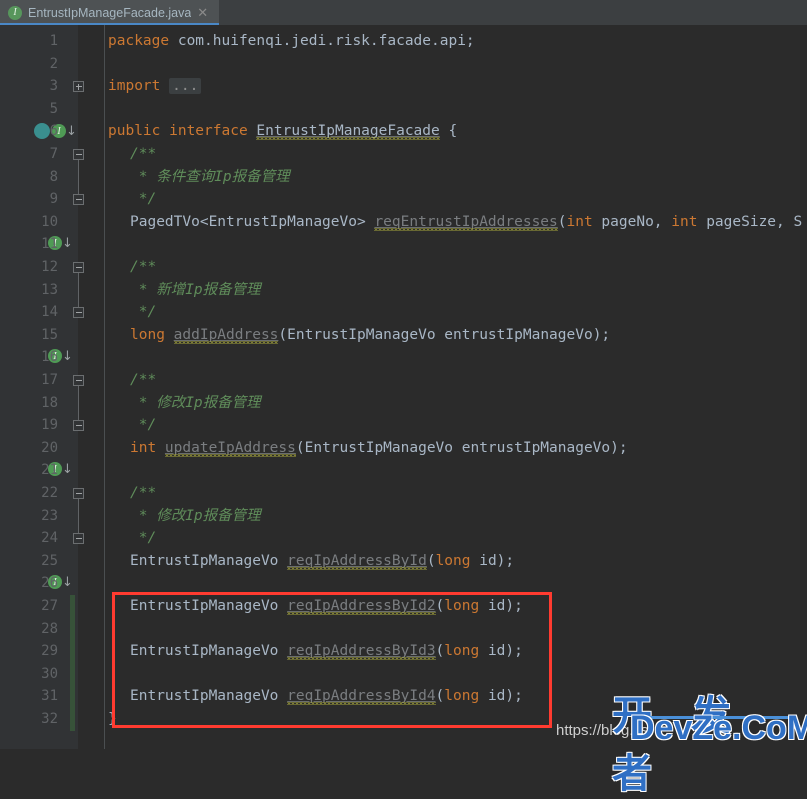  What do you see at coordinates (403, 357) in the screenshot?
I see `code-line-row: 16` at bounding box center [403, 357].